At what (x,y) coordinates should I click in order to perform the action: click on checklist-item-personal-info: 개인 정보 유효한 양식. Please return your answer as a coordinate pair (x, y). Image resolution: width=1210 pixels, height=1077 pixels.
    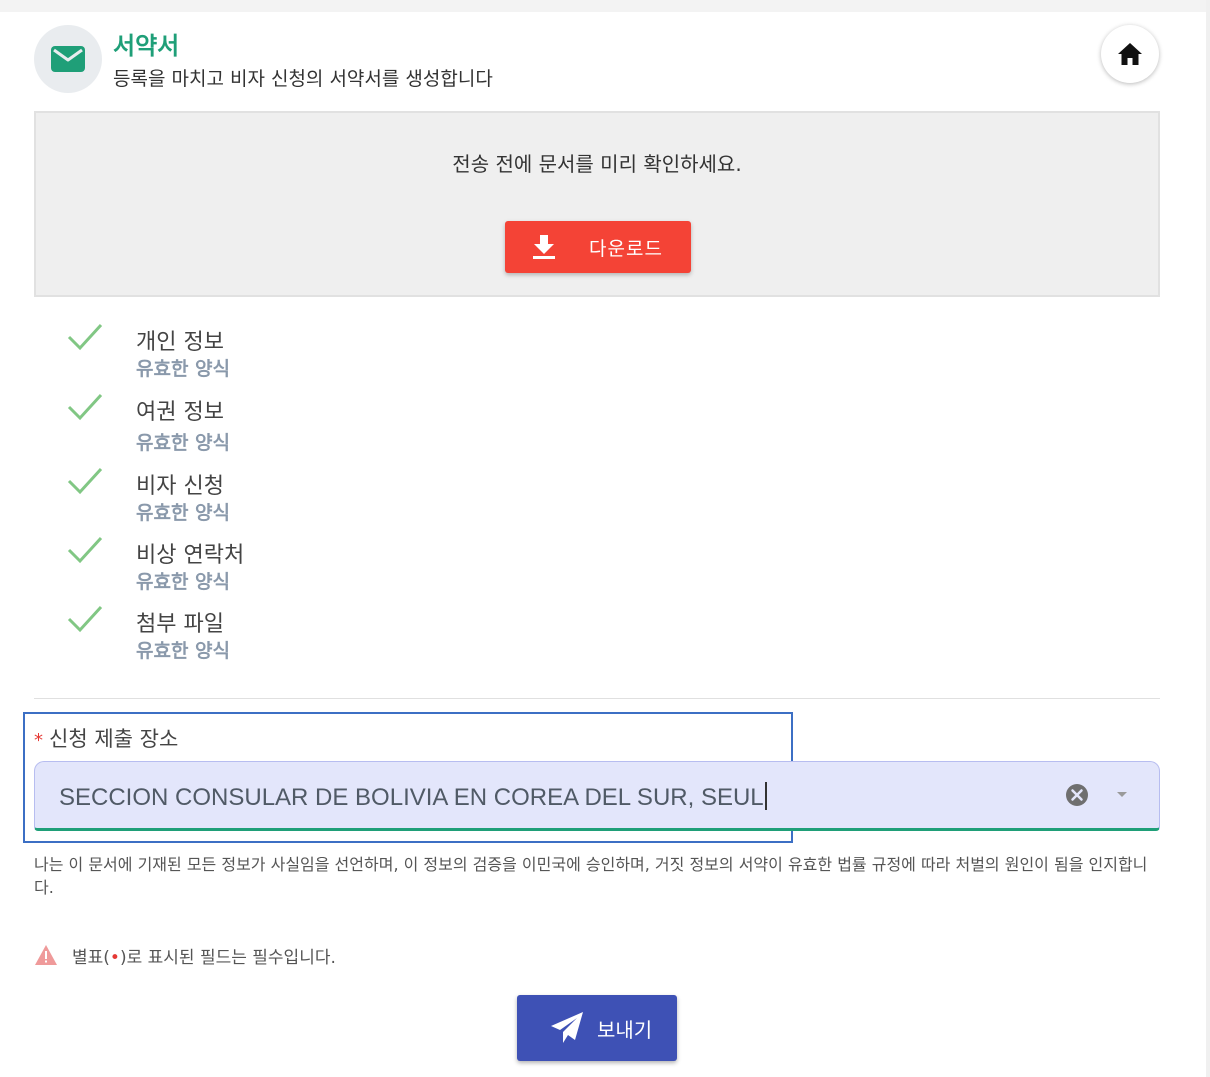
    Looking at the image, I should click on (266, 350).